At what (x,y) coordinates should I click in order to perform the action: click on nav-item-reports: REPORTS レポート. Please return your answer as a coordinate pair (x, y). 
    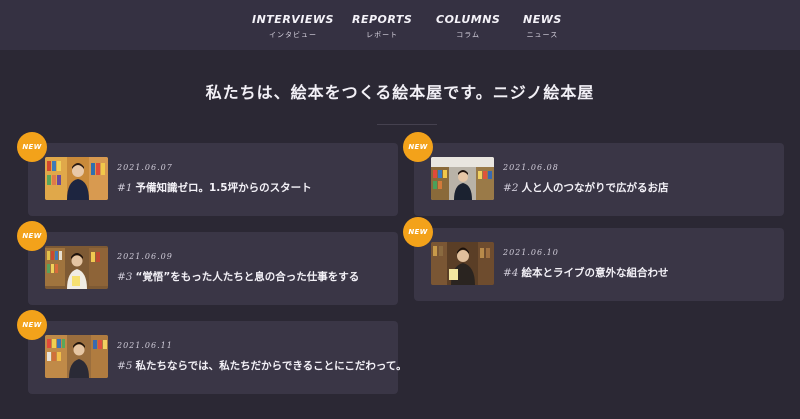
    Looking at the image, I should click on (382, 20).